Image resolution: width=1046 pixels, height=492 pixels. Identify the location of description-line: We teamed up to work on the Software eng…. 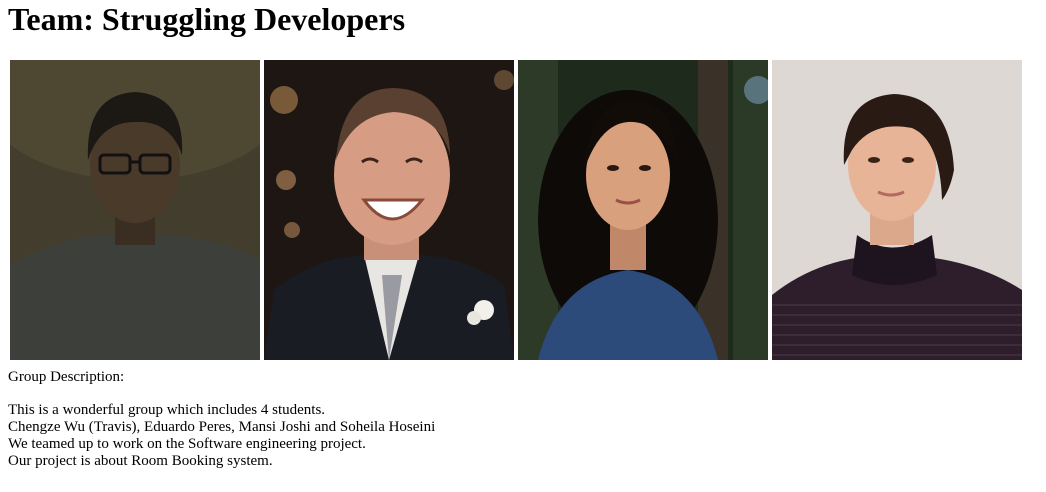
(187, 444).